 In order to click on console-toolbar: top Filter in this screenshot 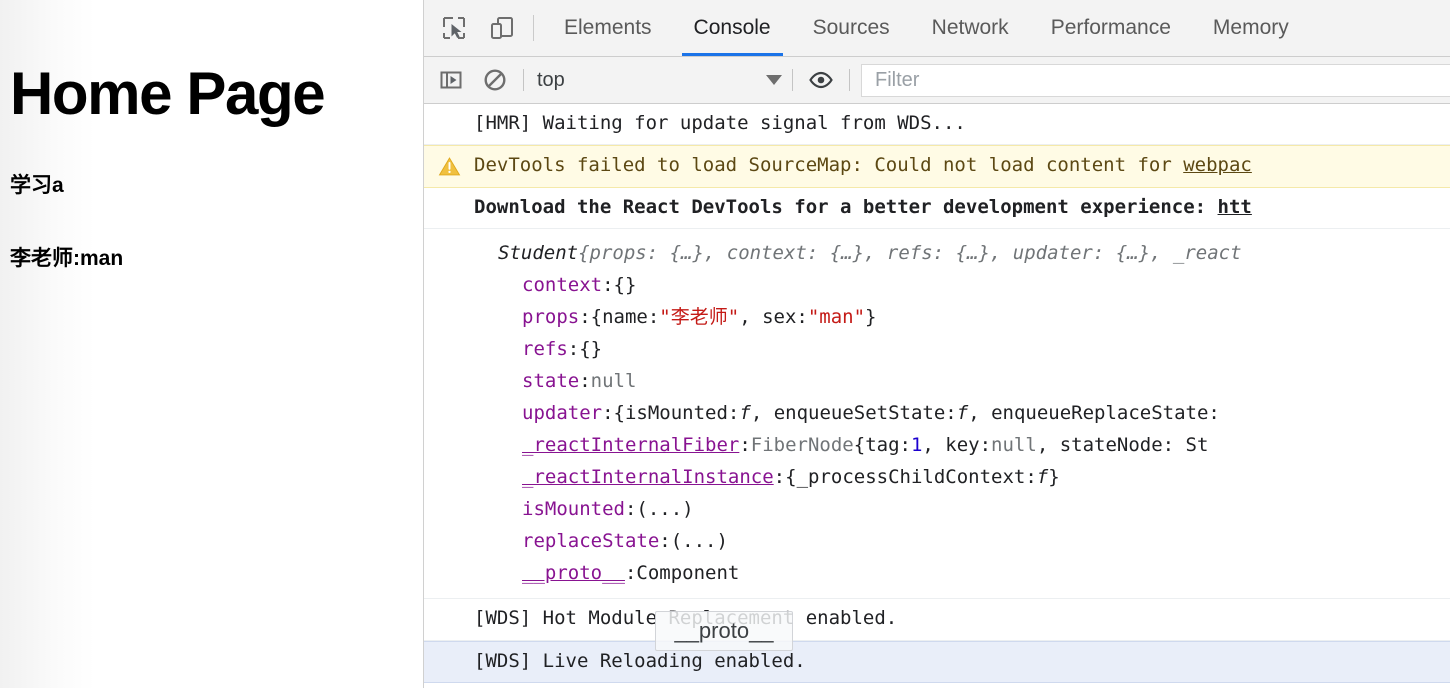, I will do `click(937, 80)`.